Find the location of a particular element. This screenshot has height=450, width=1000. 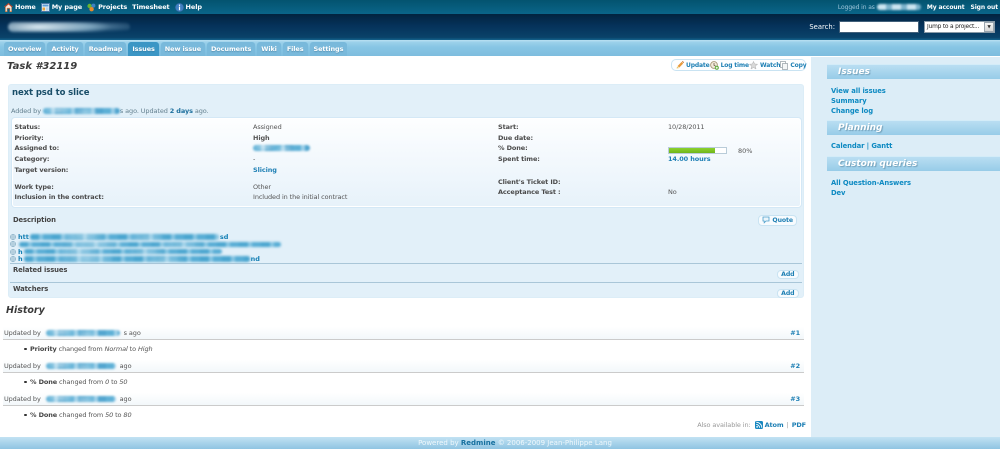

menu-item-home: Home is located at coordinates (20, 7).